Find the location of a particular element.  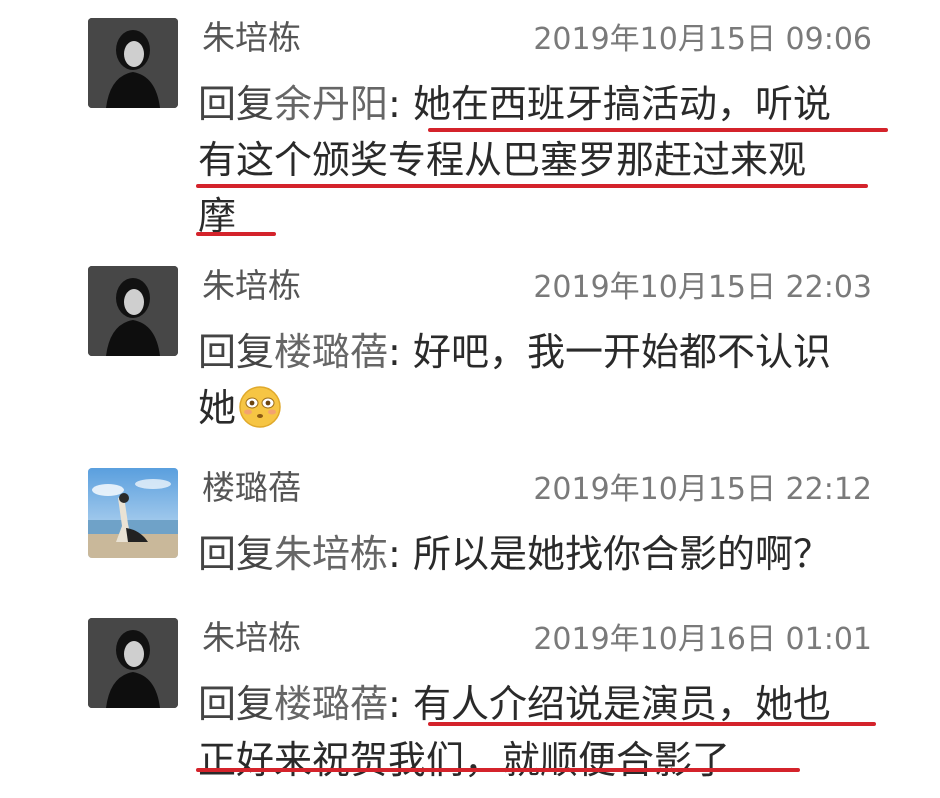

comment-text-line: 她 is located at coordinates (217, 408).